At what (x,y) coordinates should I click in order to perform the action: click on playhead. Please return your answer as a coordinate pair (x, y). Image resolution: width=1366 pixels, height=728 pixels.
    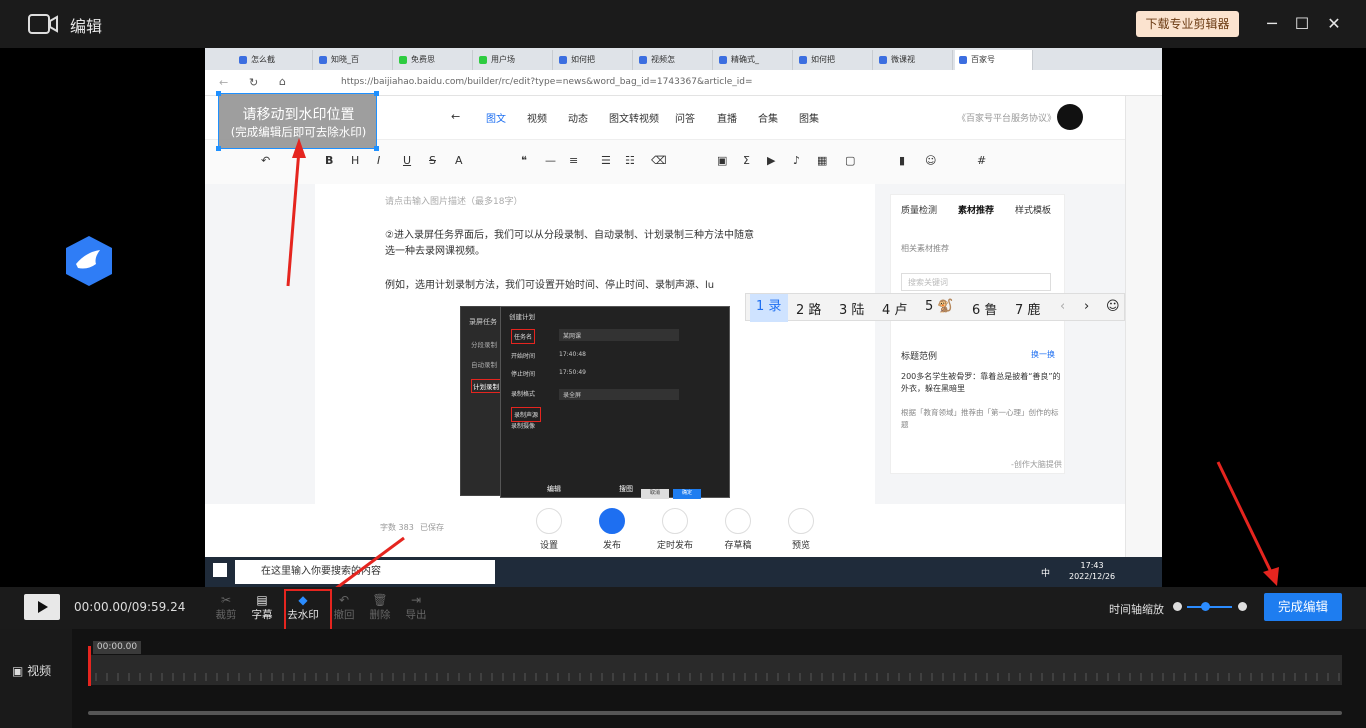
    Looking at the image, I should click on (89, 666).